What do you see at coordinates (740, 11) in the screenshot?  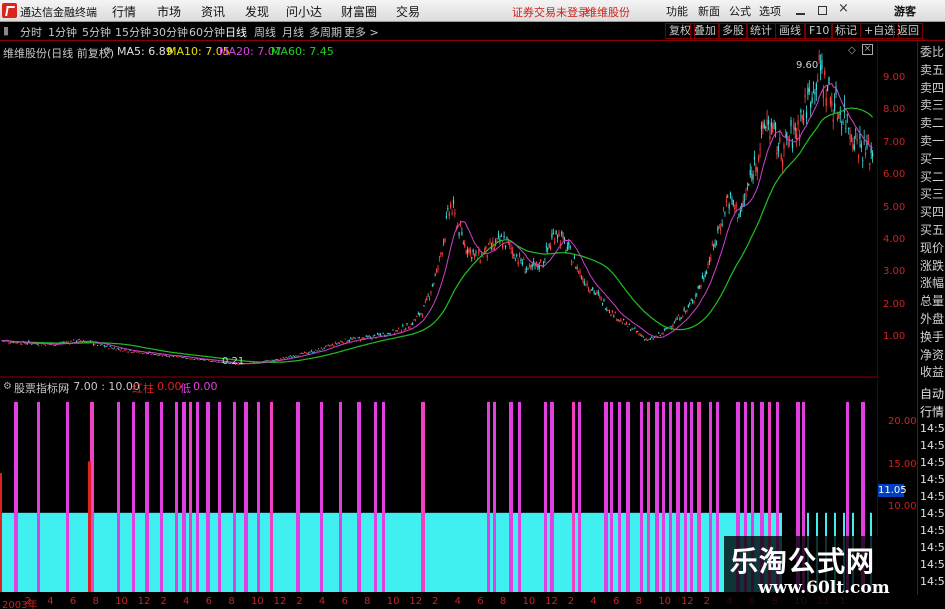 I see `menu-gongshi: 公式` at bounding box center [740, 11].